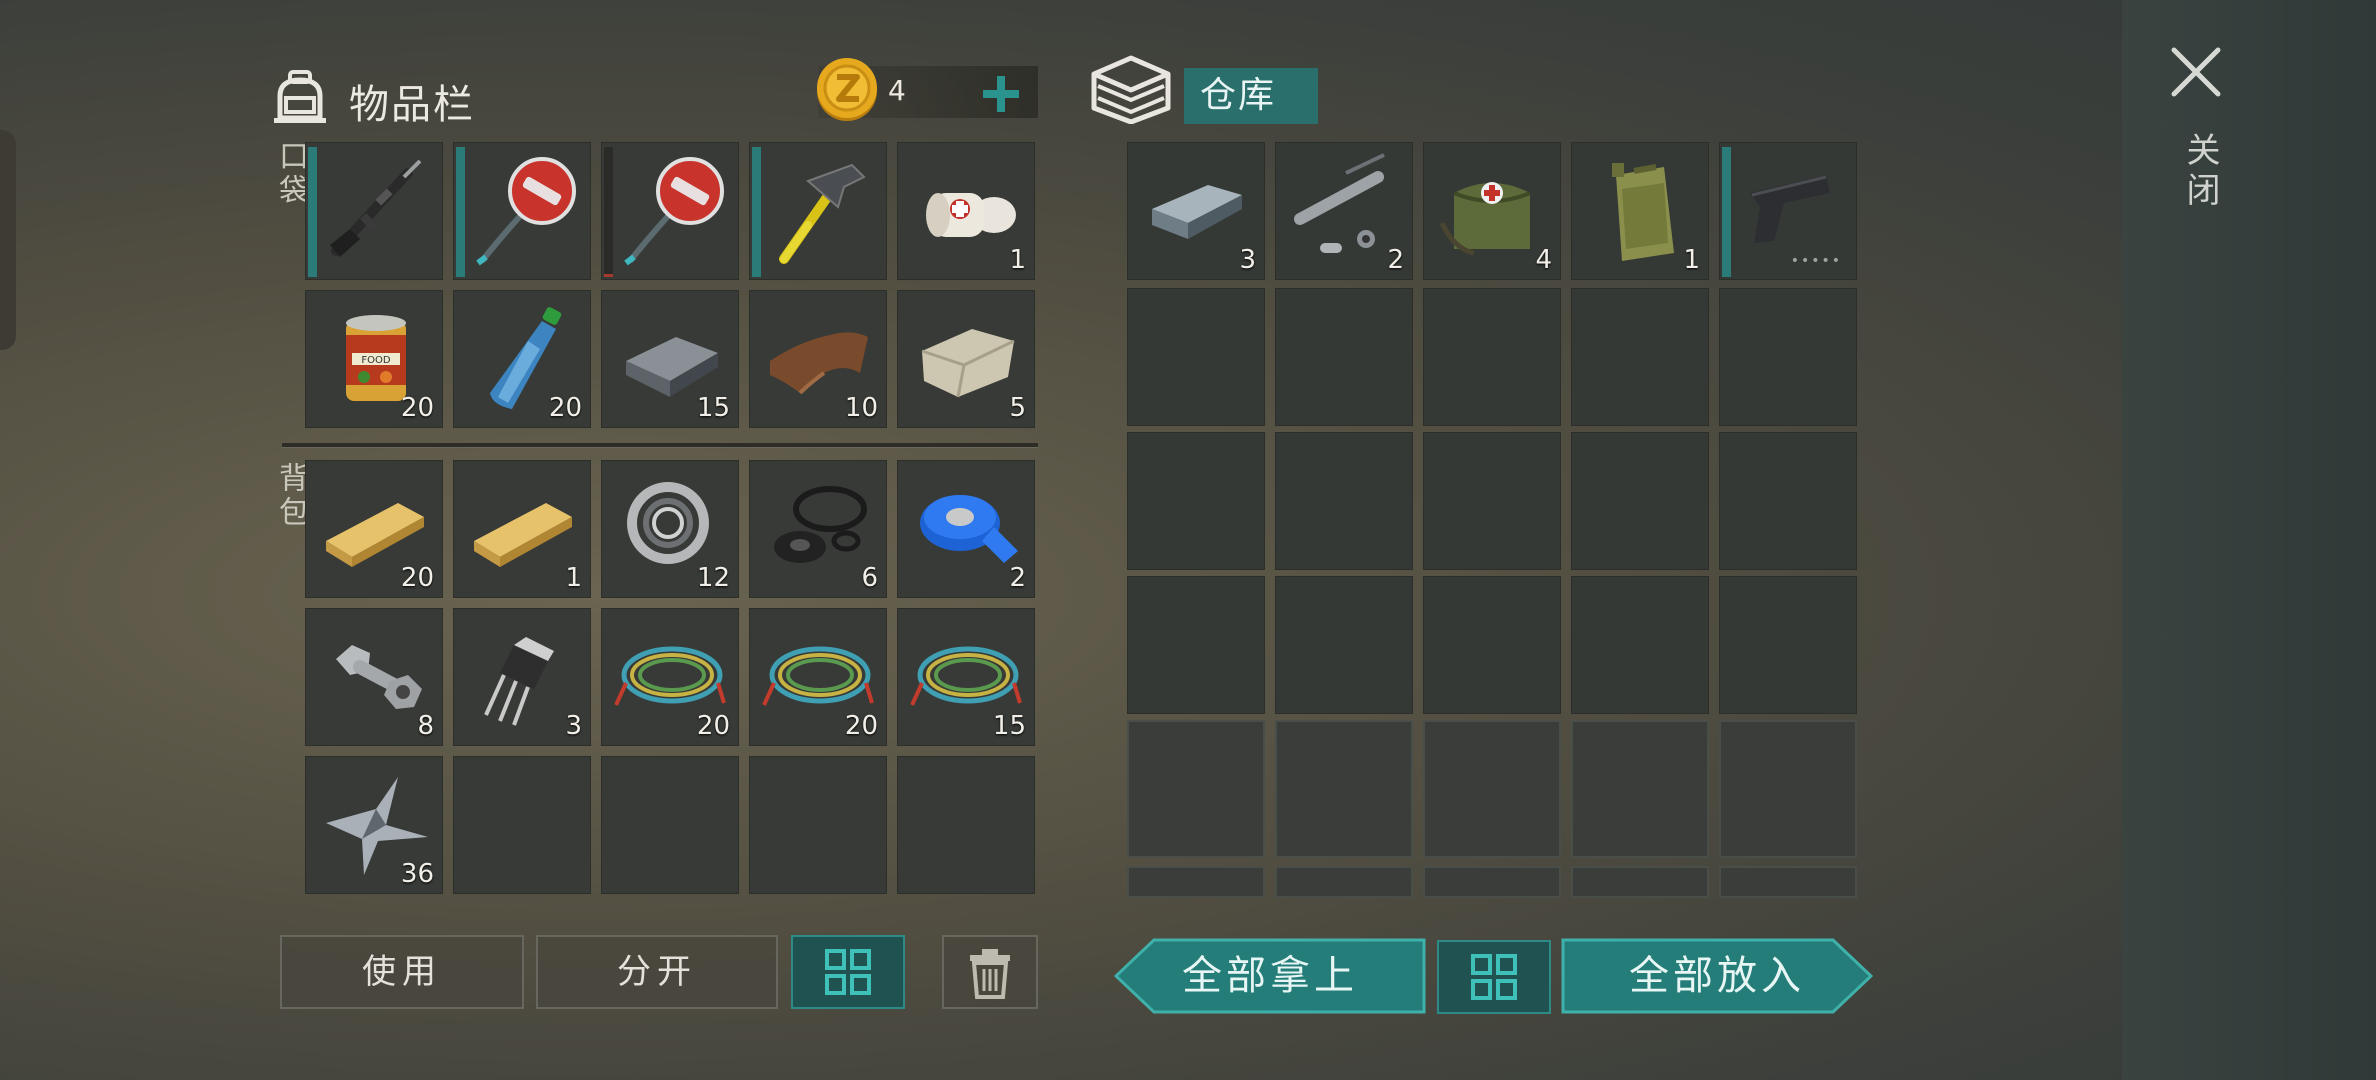 The width and height of the screenshot is (2376, 1080). I want to click on item-quantity: 12, so click(713, 578).